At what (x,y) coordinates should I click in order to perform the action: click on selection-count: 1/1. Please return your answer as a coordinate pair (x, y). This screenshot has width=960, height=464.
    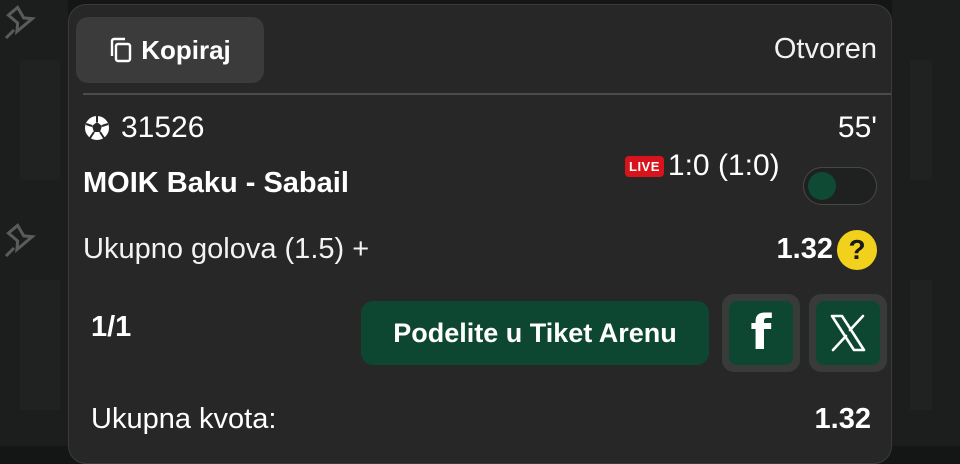
    Looking at the image, I should click on (111, 327).